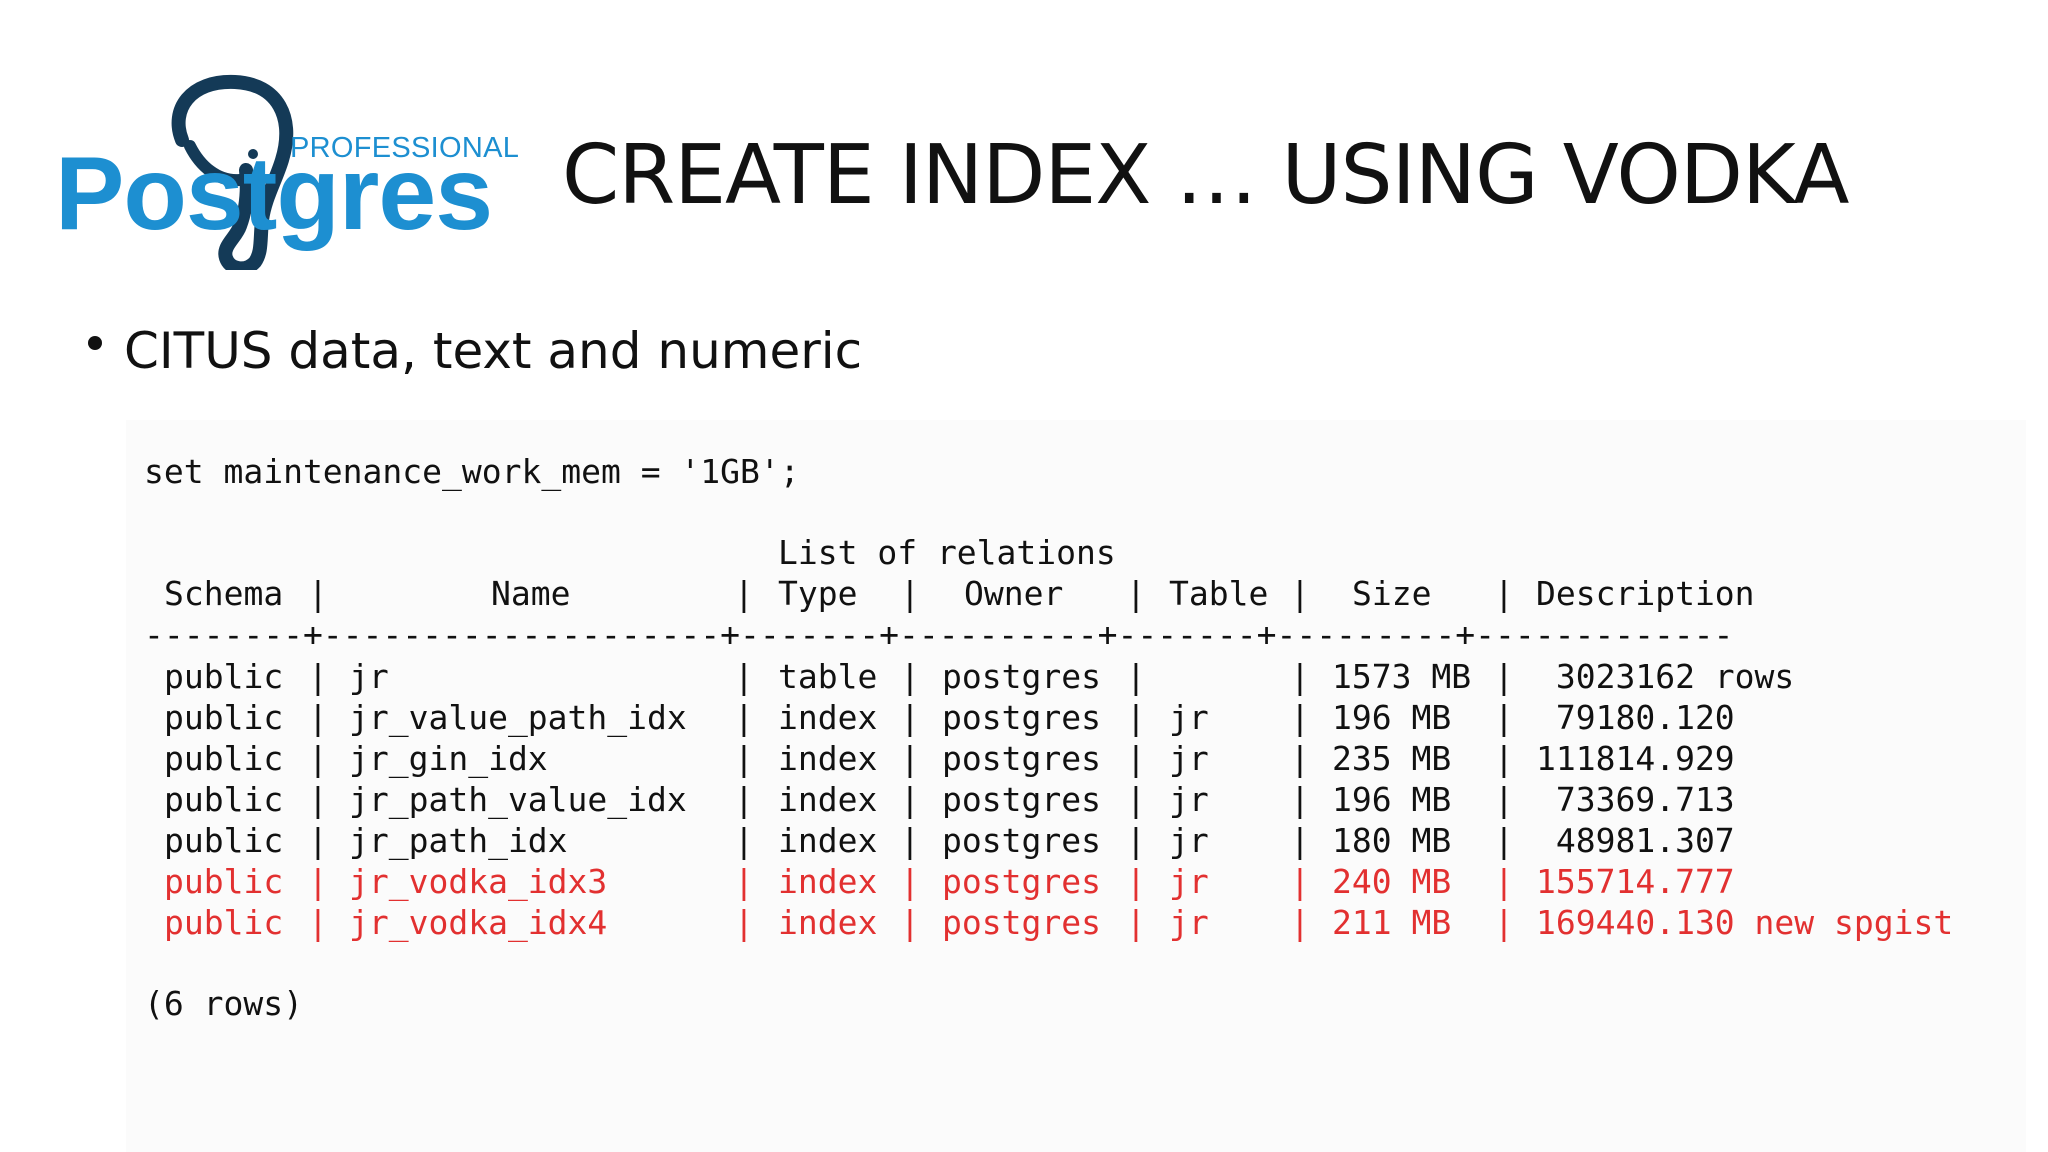 This screenshot has width=2048, height=1152. What do you see at coordinates (223, 1003) in the screenshot?
I see `table-footer: (6 rows)` at bounding box center [223, 1003].